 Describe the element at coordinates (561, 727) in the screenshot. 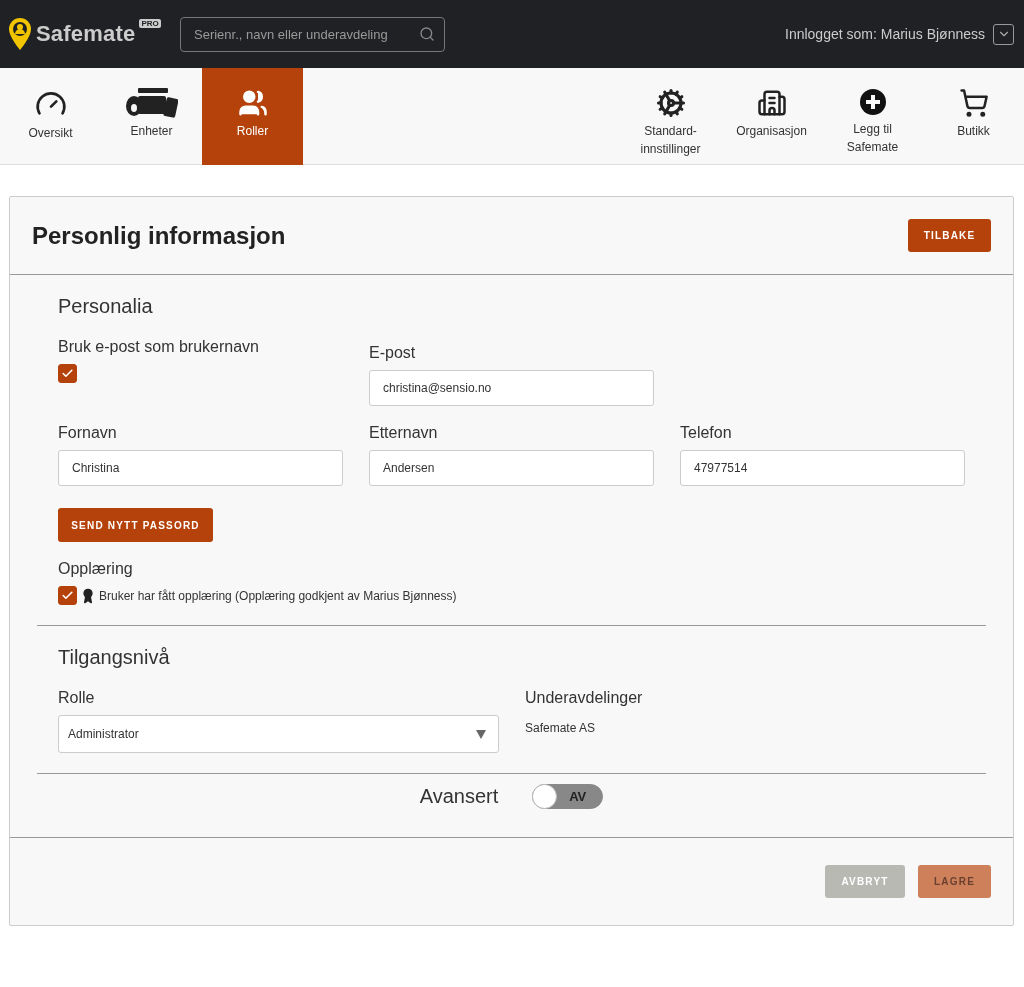

I see `subdivision-text: Safemate AS` at that location.